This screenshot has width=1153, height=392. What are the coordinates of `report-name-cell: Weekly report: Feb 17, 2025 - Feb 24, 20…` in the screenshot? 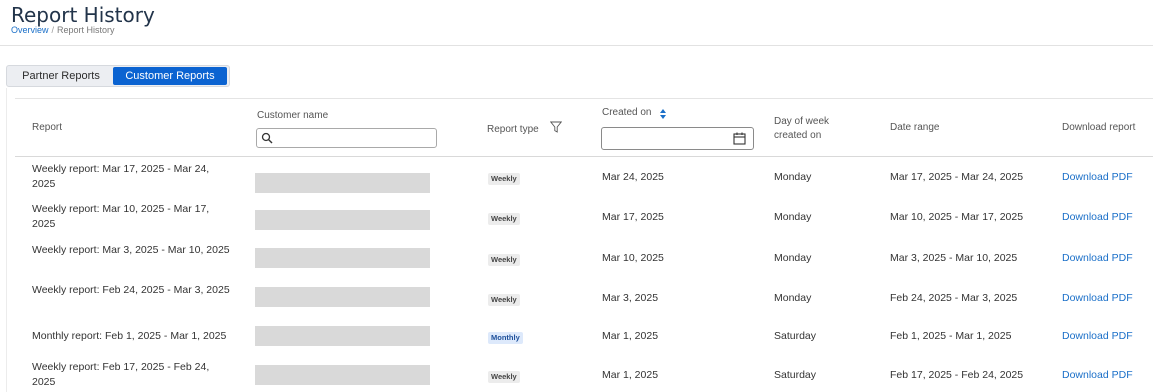 It's located at (121, 374).